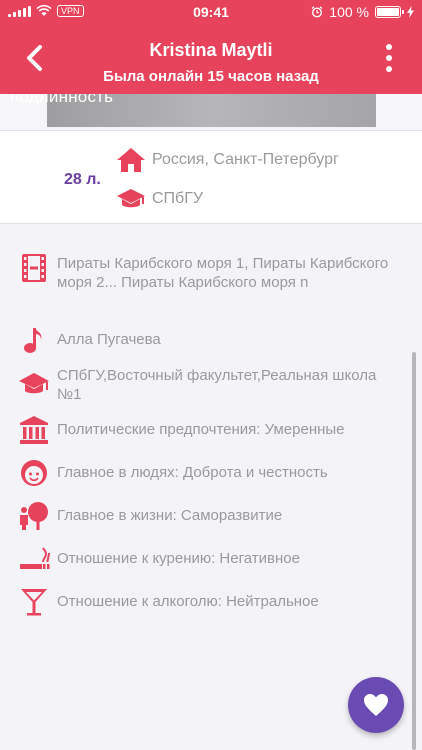 This screenshot has height=750, width=422. Describe the element at coordinates (317, 12) in the screenshot. I see `alarm-icon` at that location.